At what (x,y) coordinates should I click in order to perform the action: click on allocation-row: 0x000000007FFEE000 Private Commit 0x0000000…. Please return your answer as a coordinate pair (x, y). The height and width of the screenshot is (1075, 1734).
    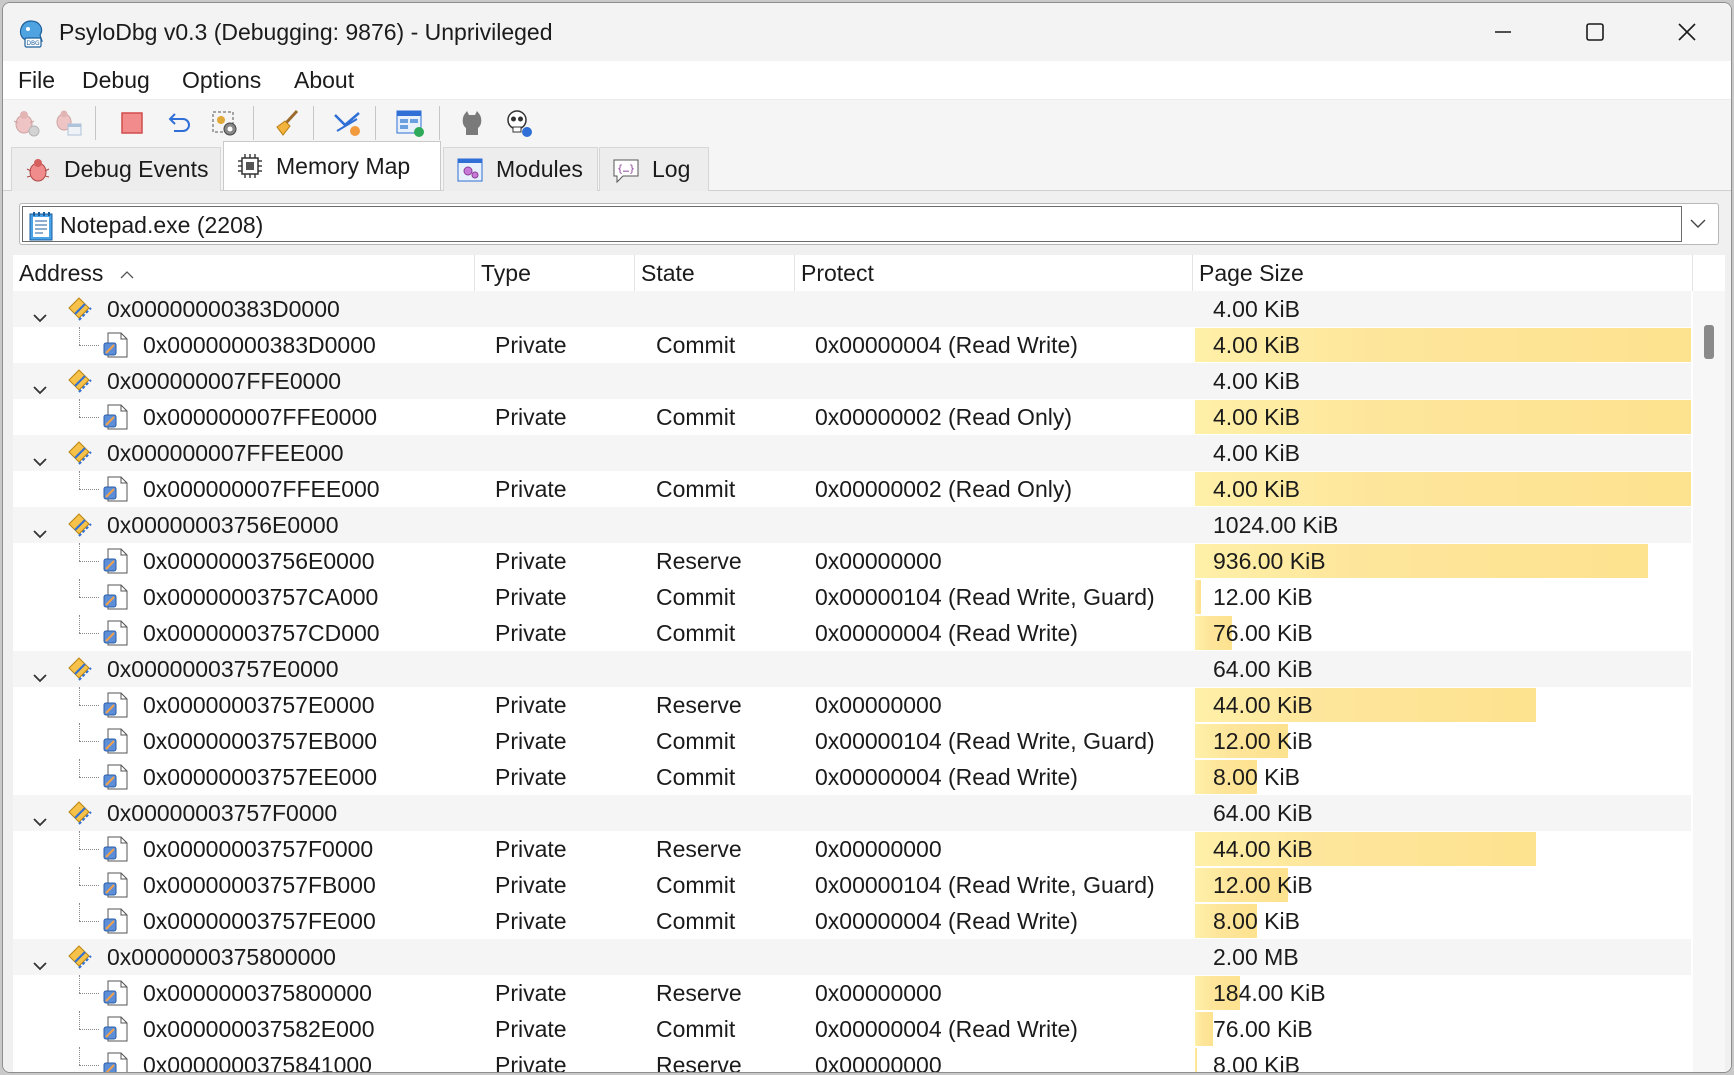
    Looking at the image, I should click on (852, 489).